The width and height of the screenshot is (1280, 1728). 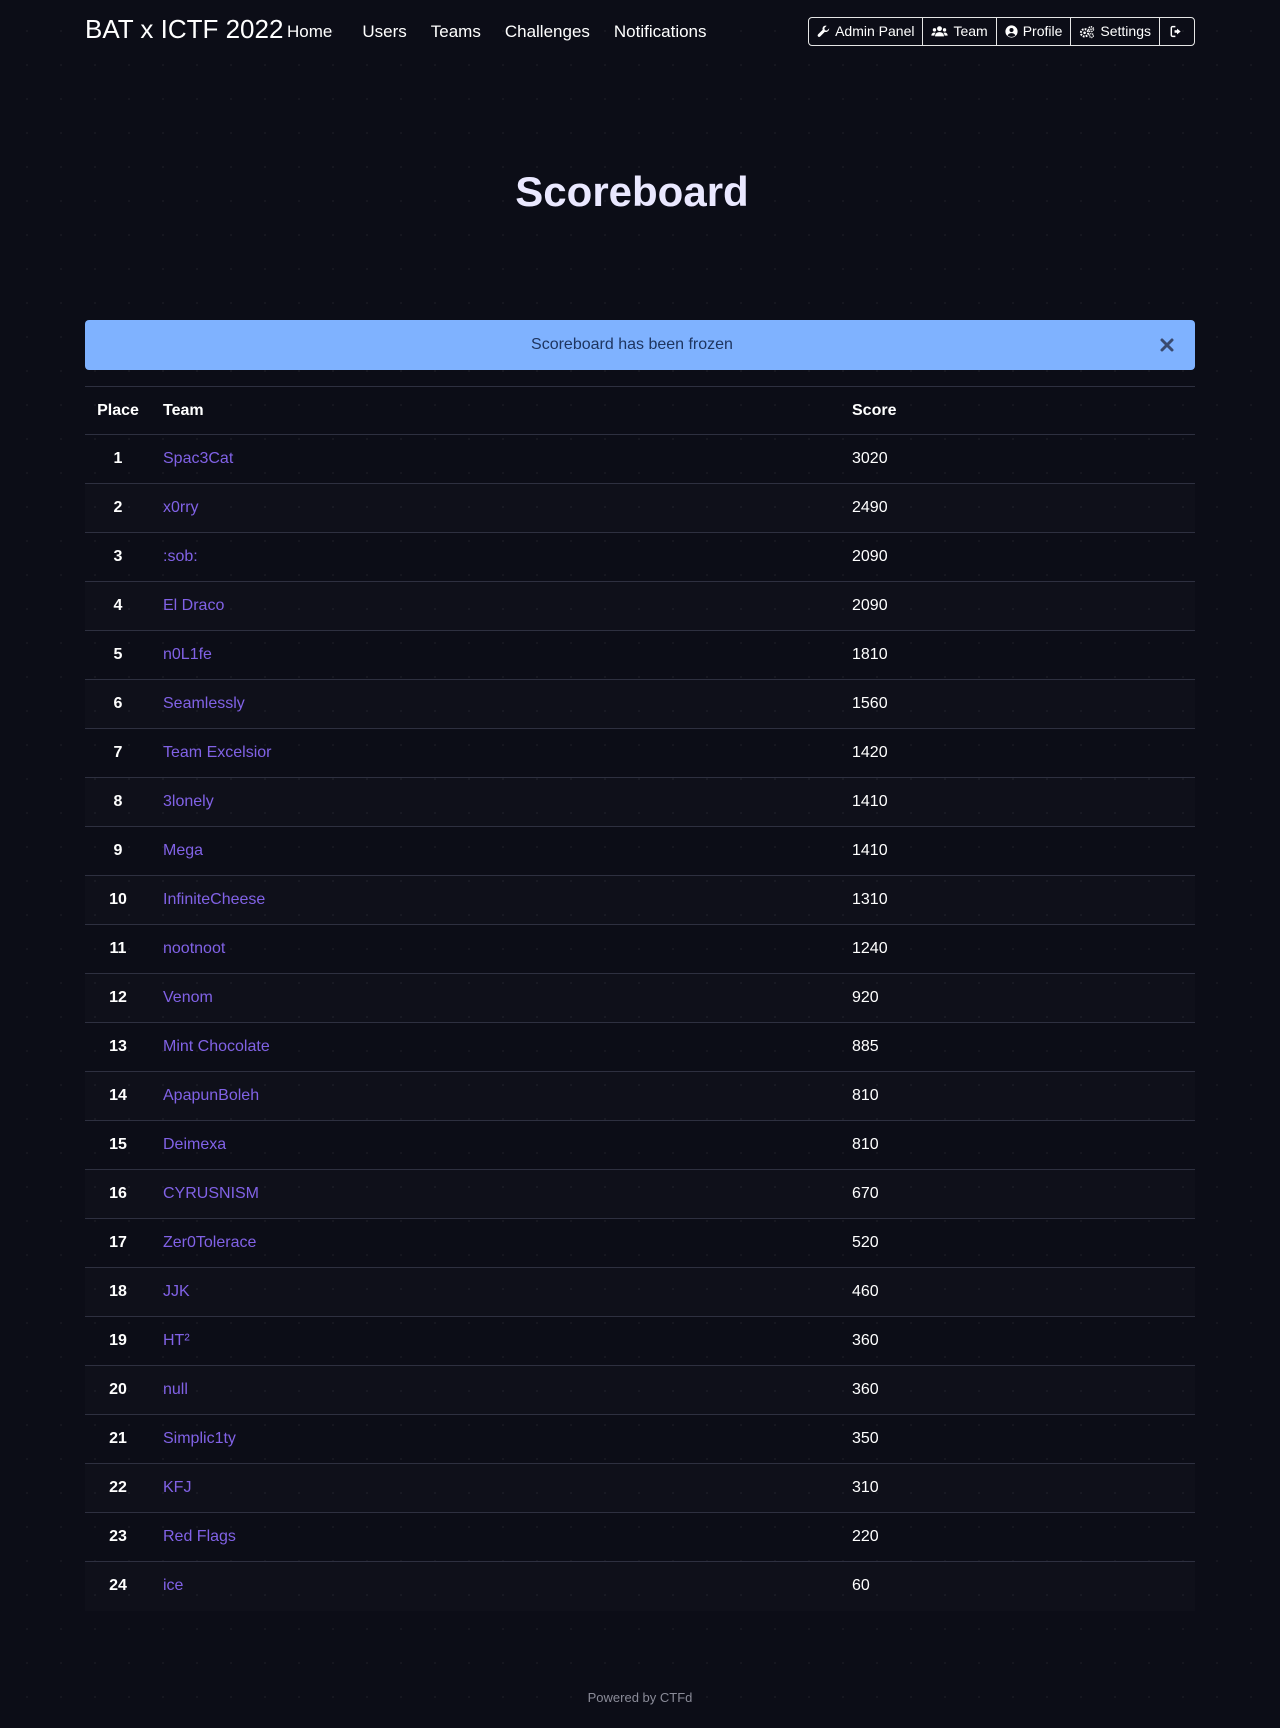 I want to click on place-cell: 1, so click(x=118, y=458).